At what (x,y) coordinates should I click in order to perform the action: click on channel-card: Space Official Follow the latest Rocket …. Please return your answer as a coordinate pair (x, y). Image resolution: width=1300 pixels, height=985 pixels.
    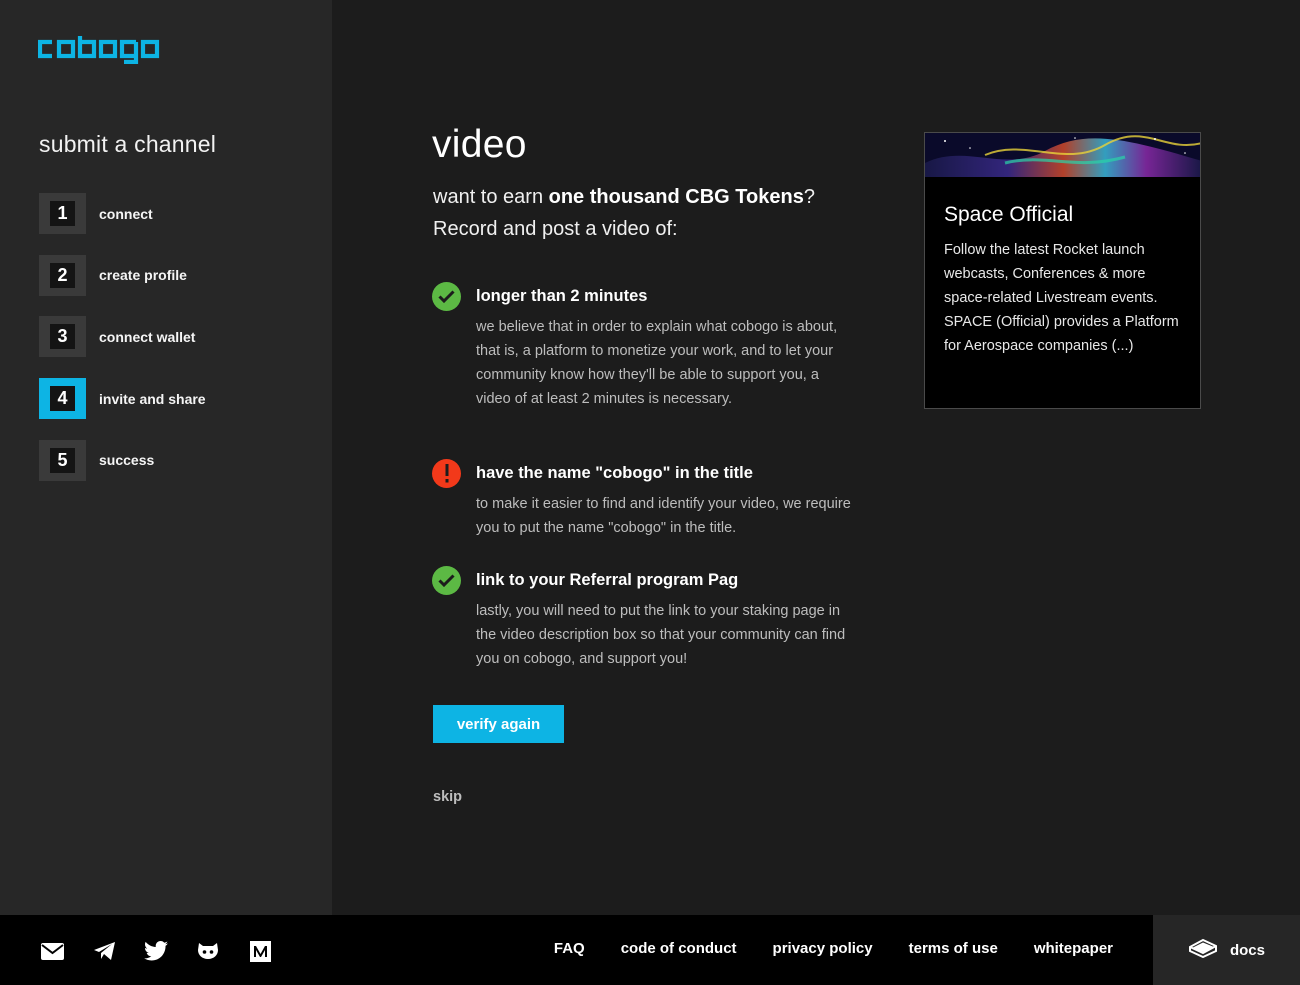
    Looking at the image, I should click on (1062, 270).